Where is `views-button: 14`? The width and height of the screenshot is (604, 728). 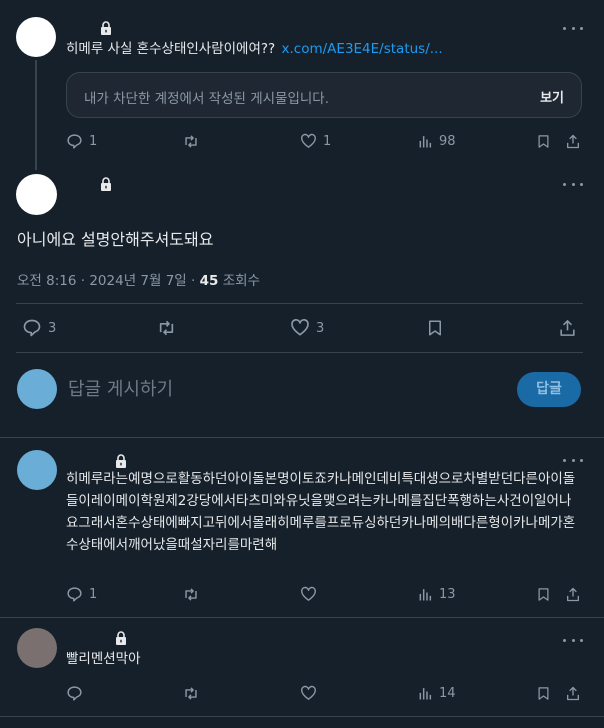 views-button: 14 is located at coordinates (436, 693).